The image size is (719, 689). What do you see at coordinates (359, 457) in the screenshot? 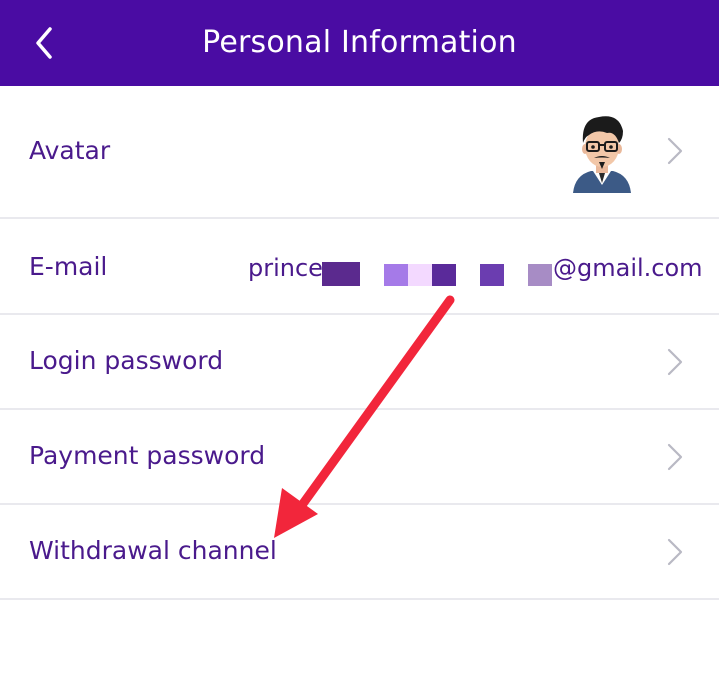
I see `payment-password-row: Payment password` at bounding box center [359, 457].